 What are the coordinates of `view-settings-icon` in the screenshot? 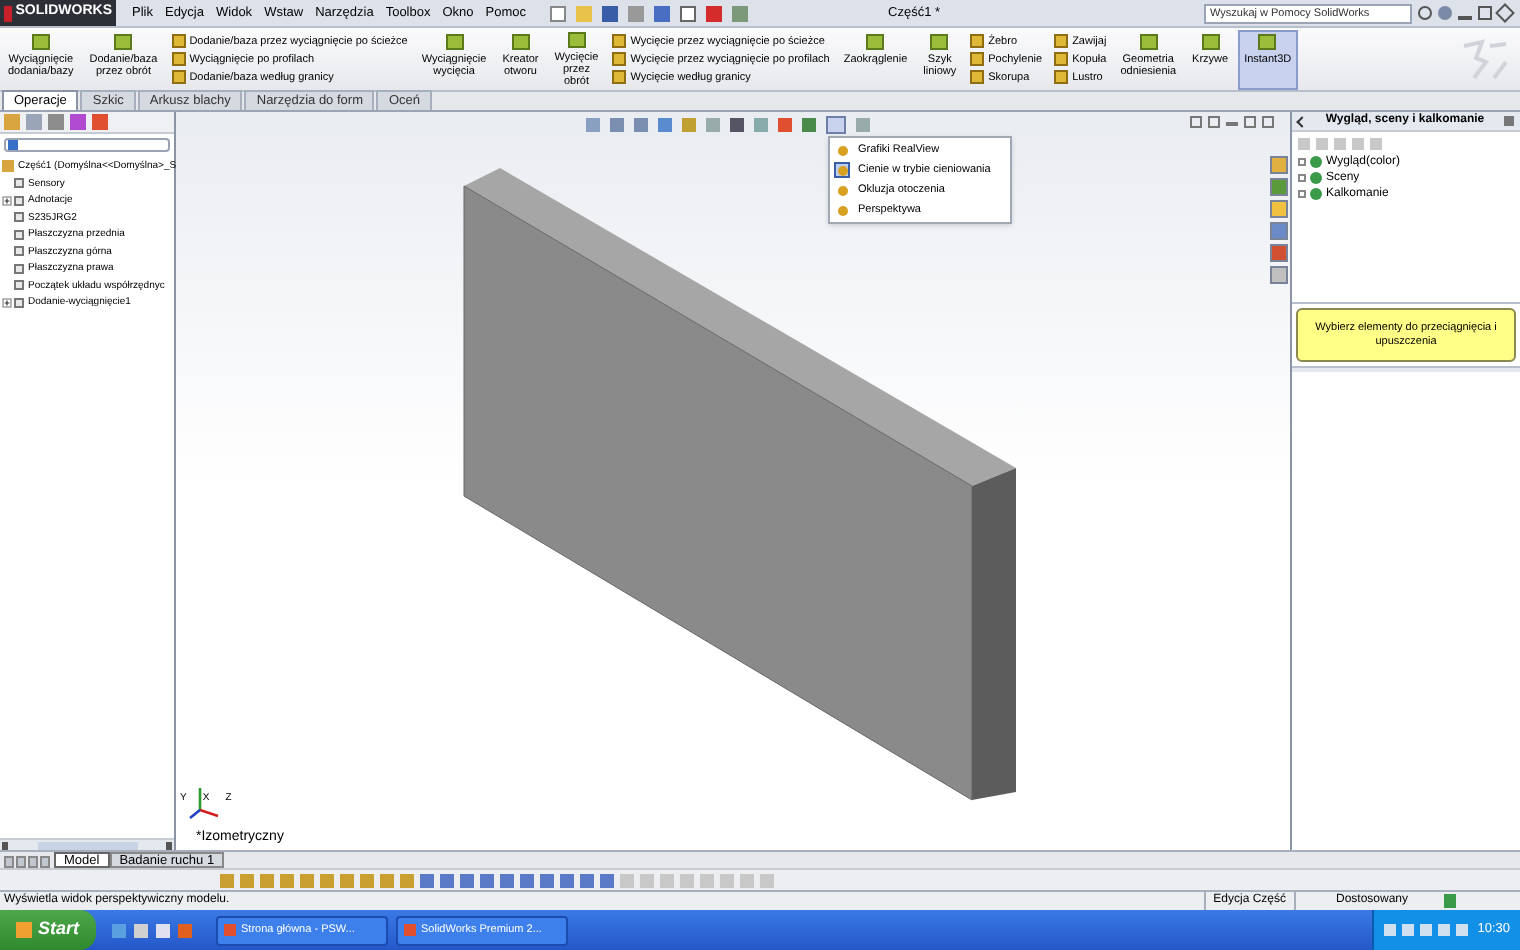 It's located at (836, 125).